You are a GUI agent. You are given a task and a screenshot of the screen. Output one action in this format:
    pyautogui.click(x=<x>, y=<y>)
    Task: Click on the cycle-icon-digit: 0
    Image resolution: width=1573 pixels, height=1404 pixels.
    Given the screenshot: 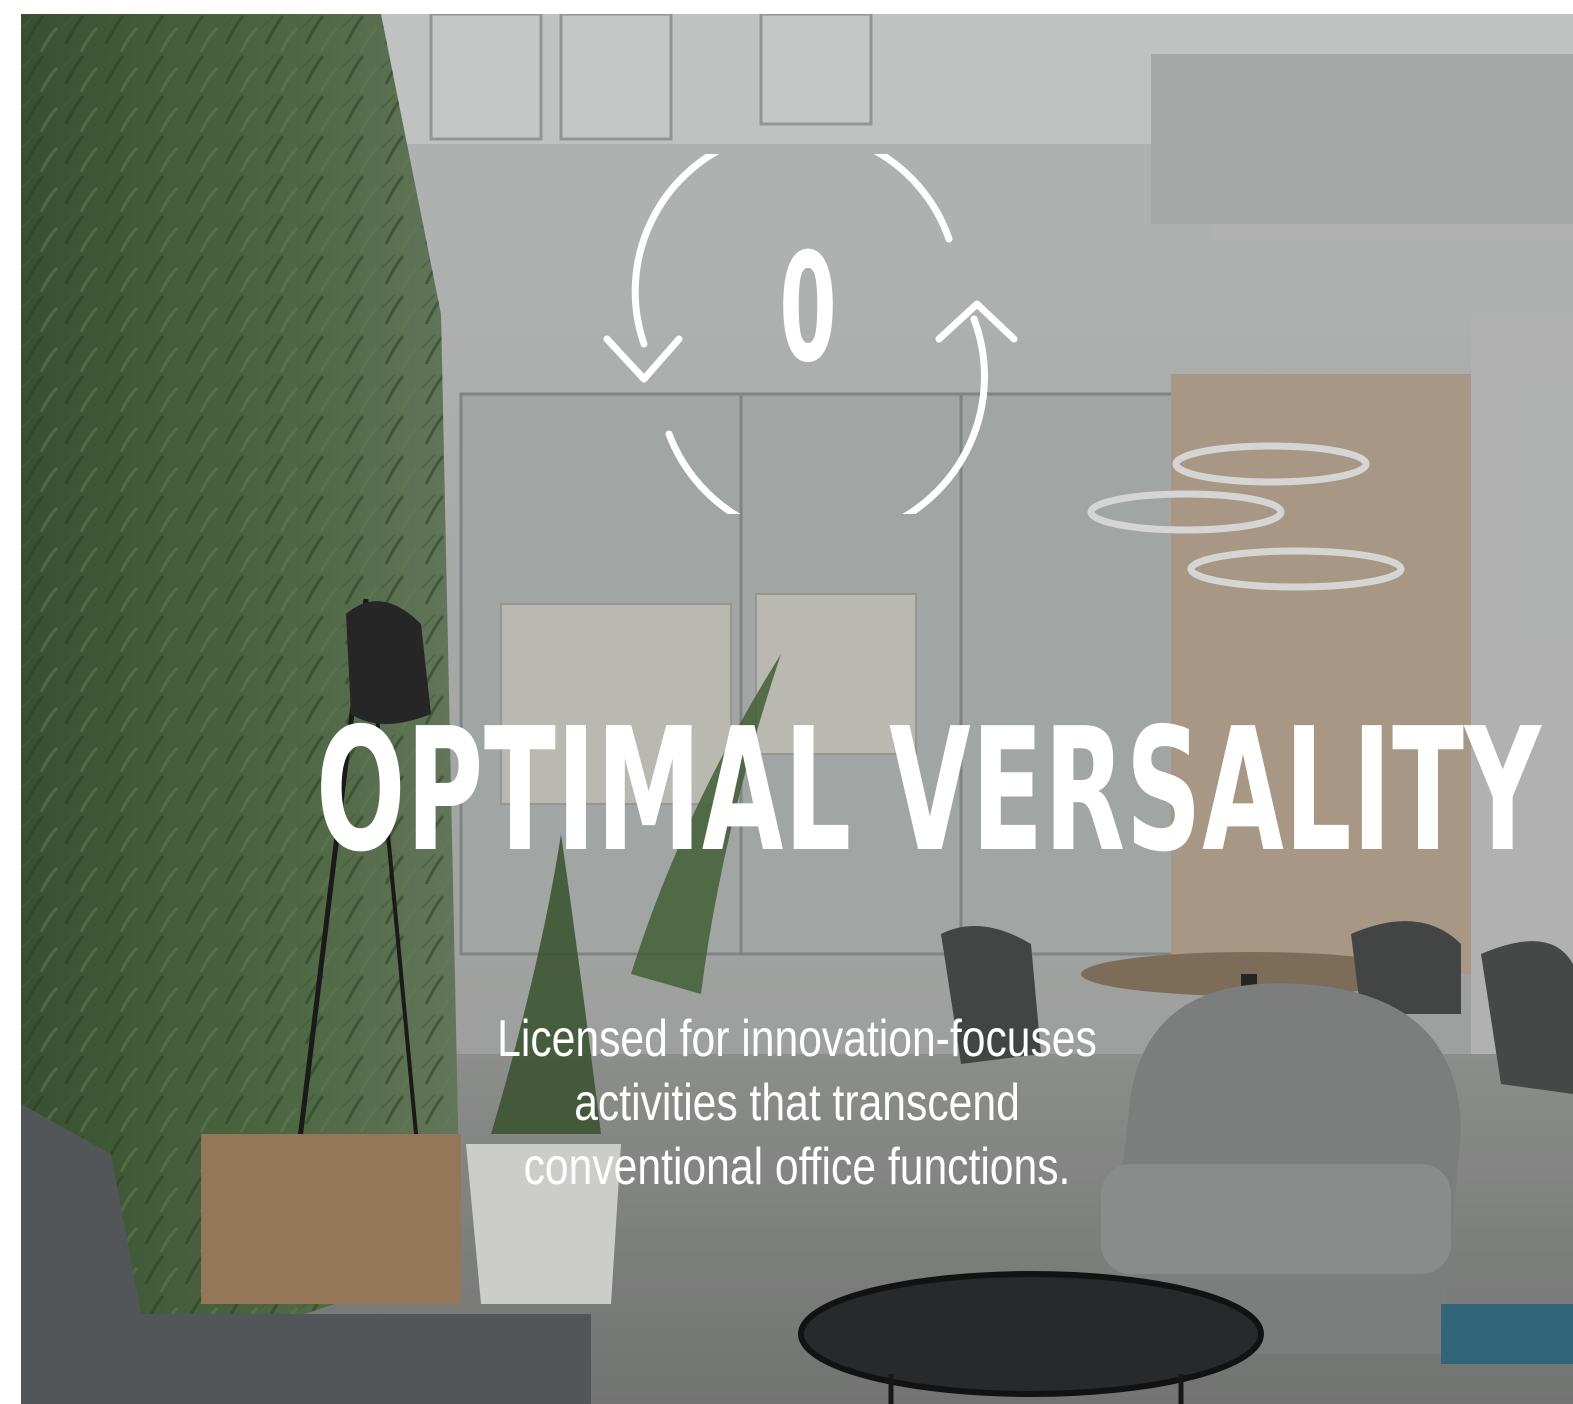 What is the action you would take?
    pyautogui.click(x=808, y=309)
    